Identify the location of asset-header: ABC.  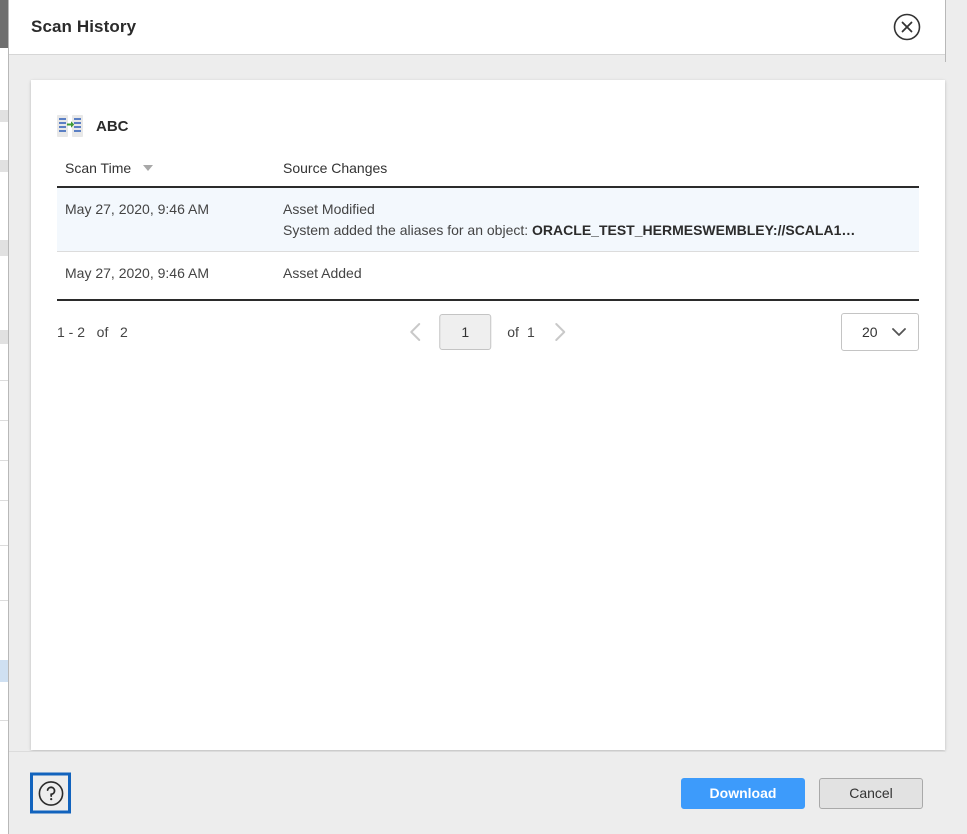
(488, 112).